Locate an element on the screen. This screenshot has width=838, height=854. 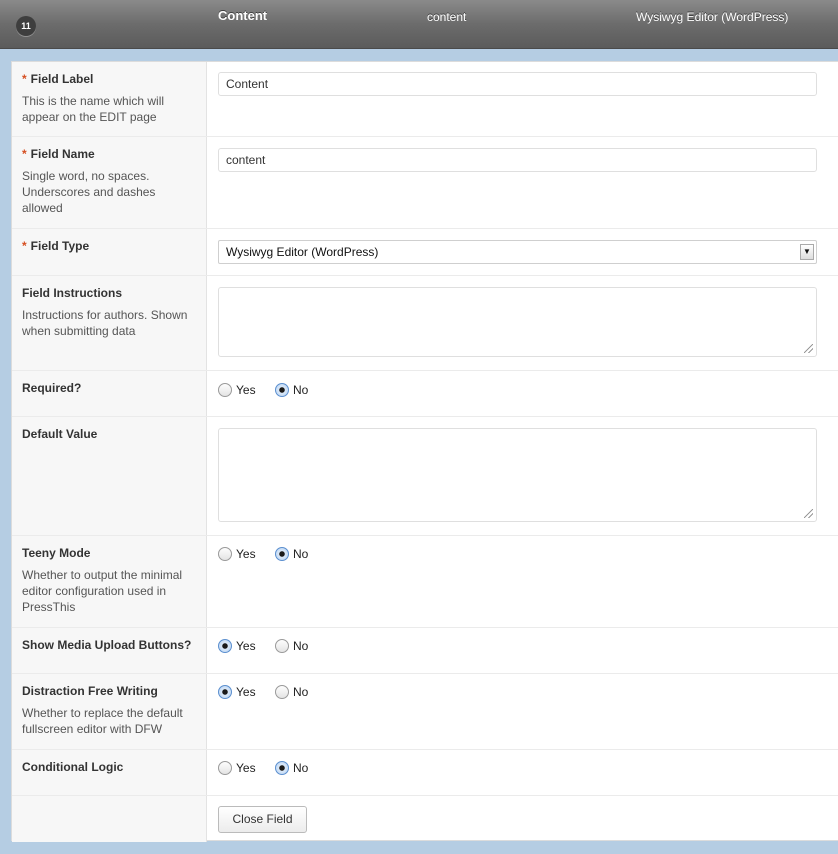
label-cell is located at coordinates (109, 819).